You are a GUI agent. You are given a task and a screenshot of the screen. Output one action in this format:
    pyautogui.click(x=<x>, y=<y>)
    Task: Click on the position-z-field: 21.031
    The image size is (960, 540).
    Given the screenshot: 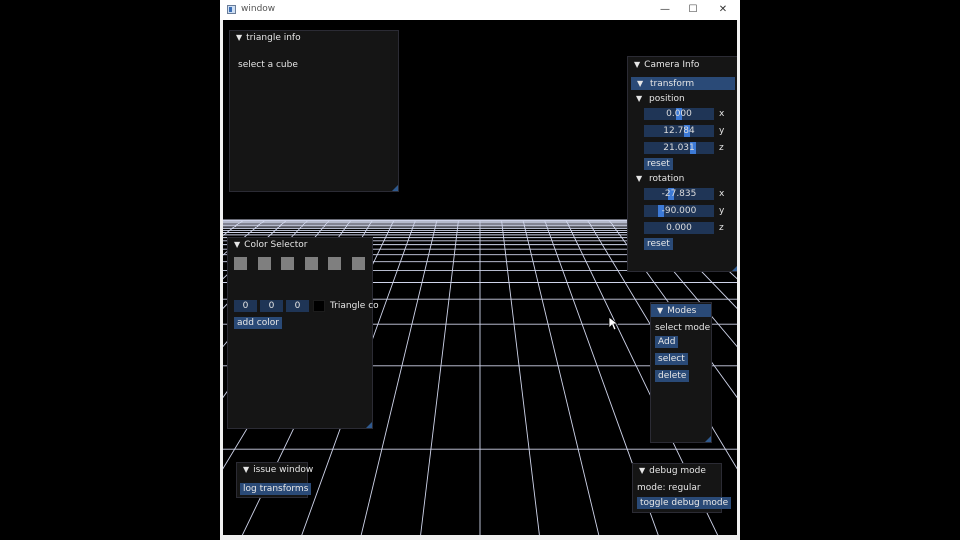 What is the action you would take?
    pyautogui.click(x=679, y=148)
    